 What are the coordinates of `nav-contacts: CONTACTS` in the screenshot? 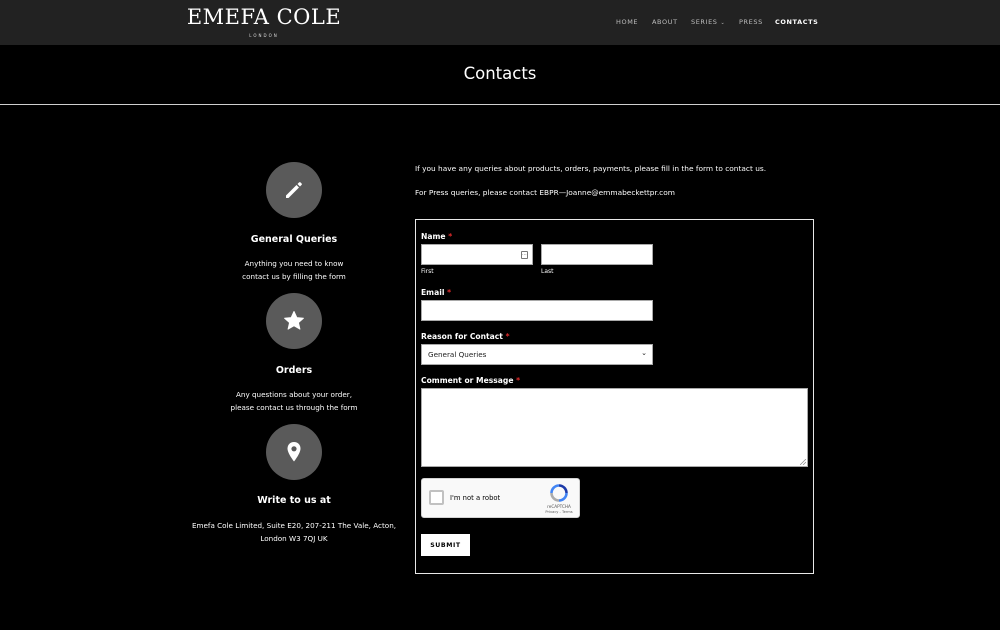 It's located at (796, 23).